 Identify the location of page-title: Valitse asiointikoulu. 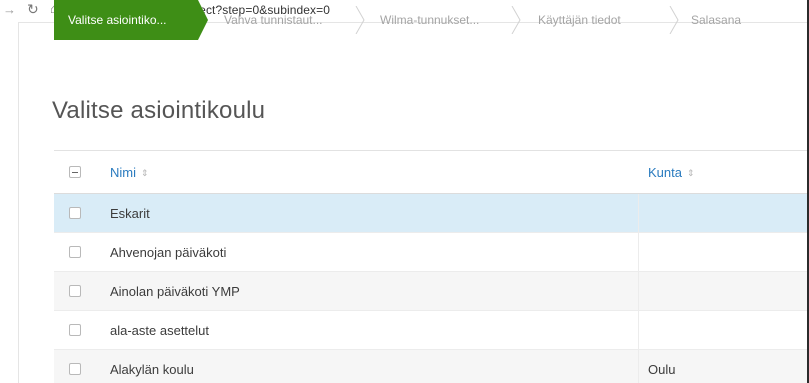
(159, 110).